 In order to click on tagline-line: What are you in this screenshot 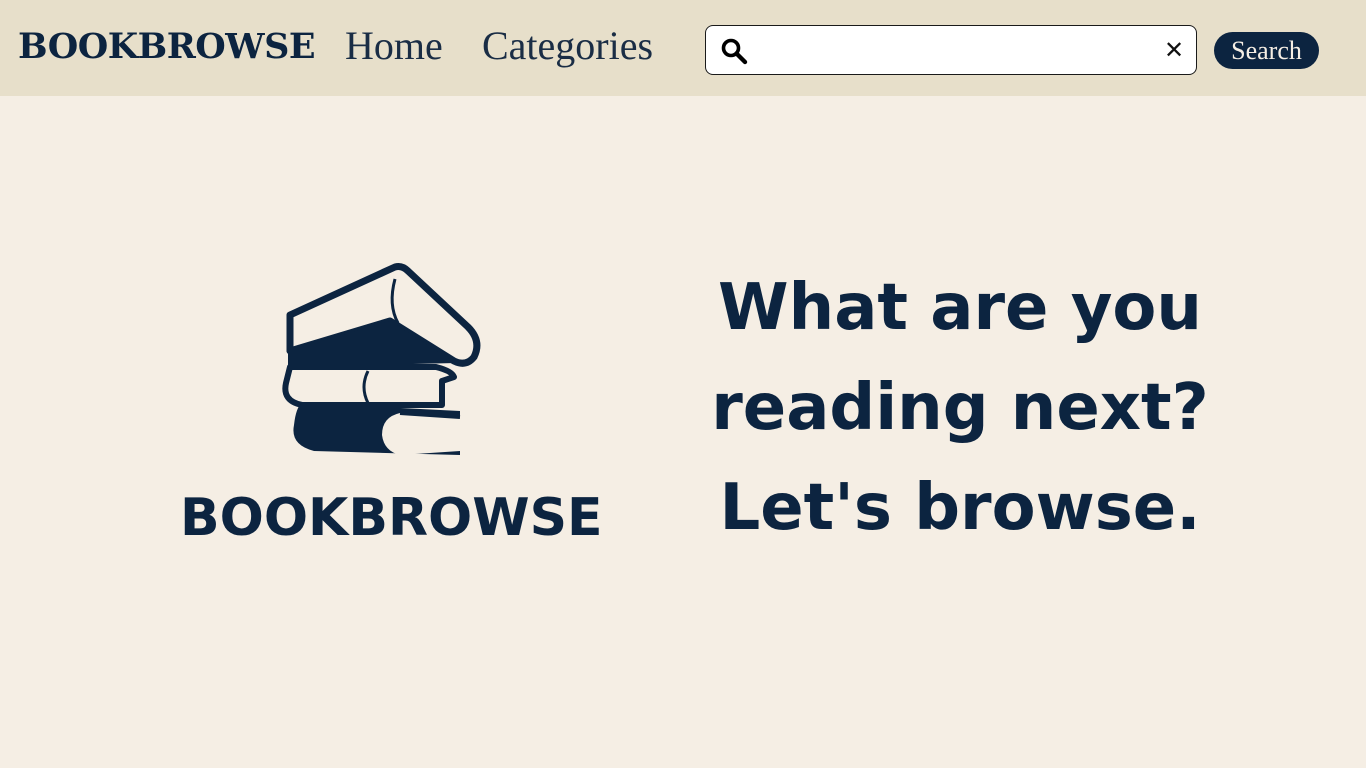, I will do `click(960, 308)`.